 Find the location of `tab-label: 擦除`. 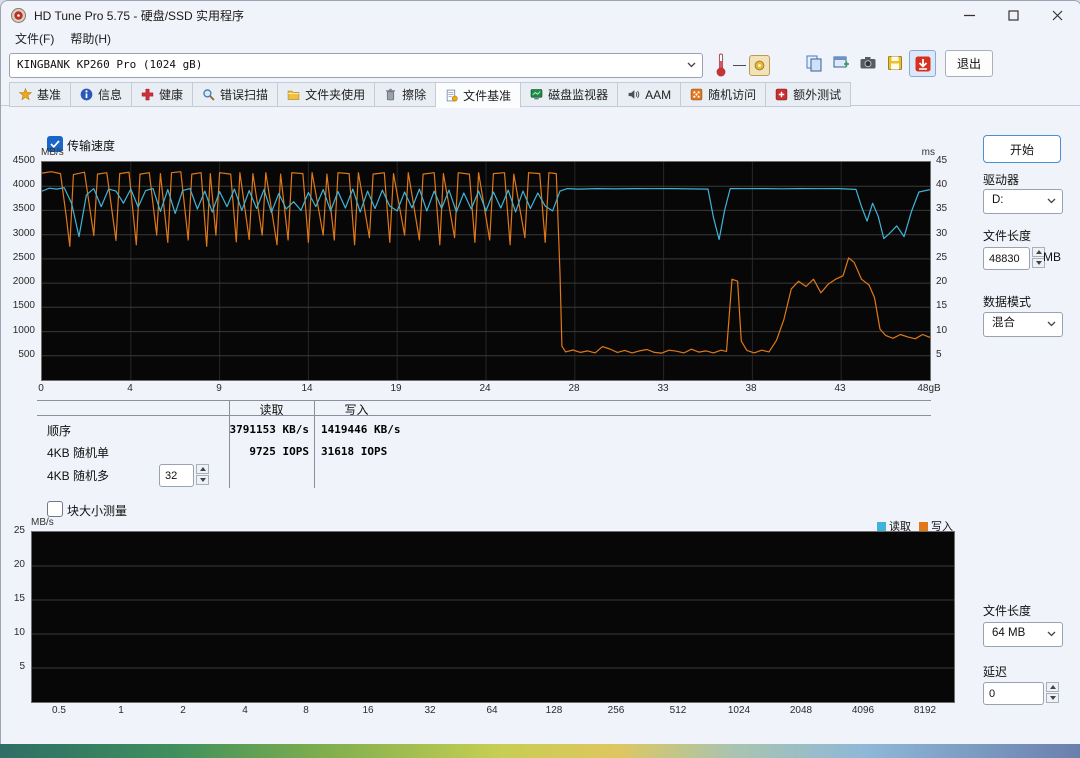

tab-label: 擦除 is located at coordinates (414, 95).